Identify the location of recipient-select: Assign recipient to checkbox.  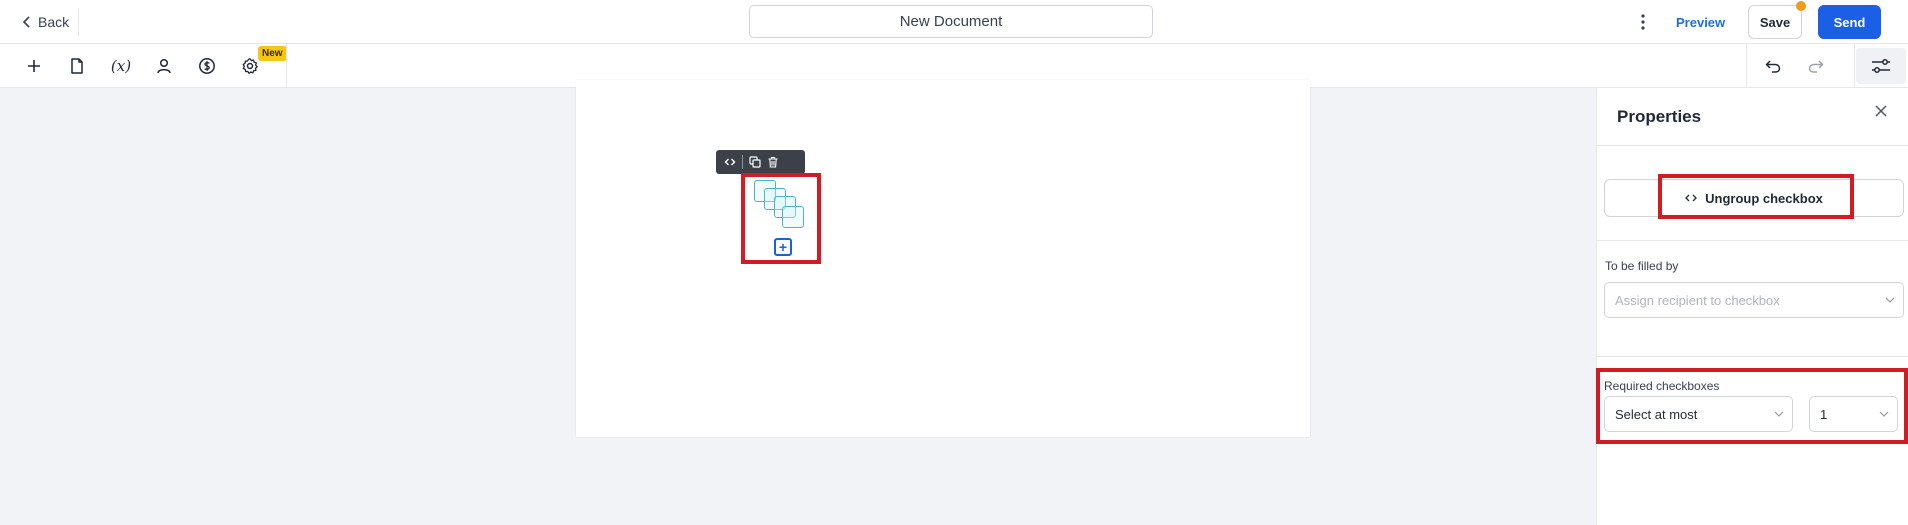
(1754, 300).